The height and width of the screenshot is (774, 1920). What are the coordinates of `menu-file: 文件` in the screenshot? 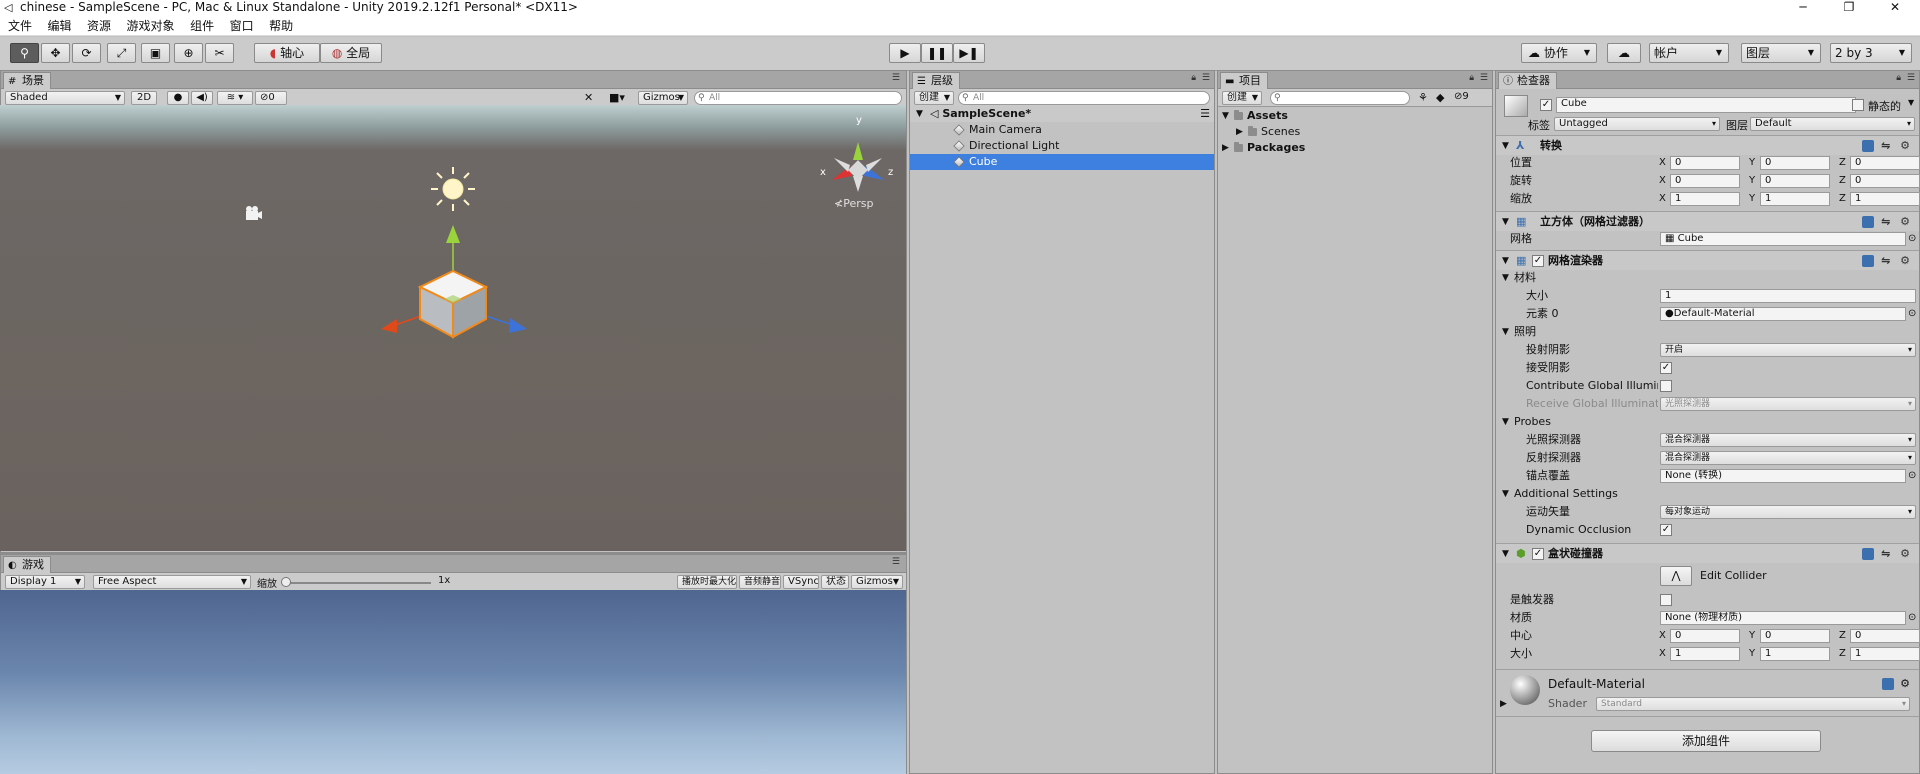 It's located at (19, 26).